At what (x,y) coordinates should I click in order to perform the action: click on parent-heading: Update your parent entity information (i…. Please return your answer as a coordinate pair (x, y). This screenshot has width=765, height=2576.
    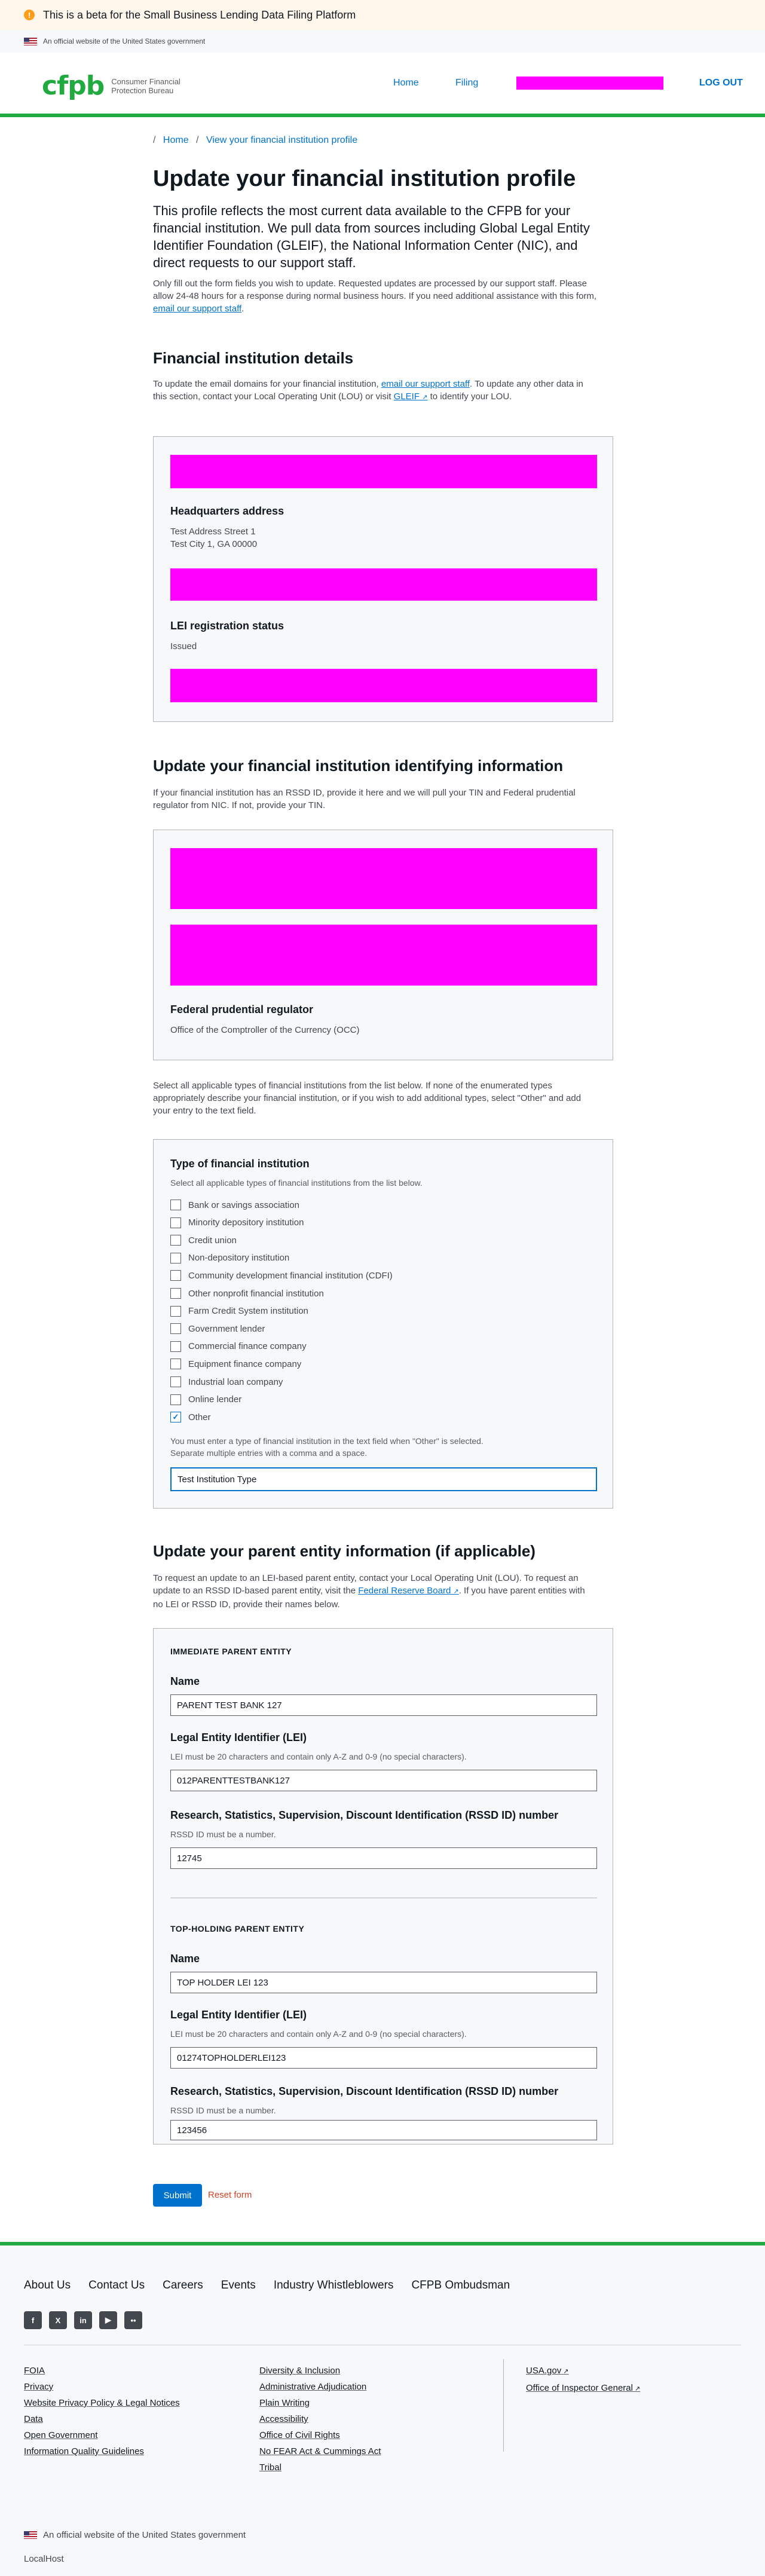
    Looking at the image, I should click on (344, 1551).